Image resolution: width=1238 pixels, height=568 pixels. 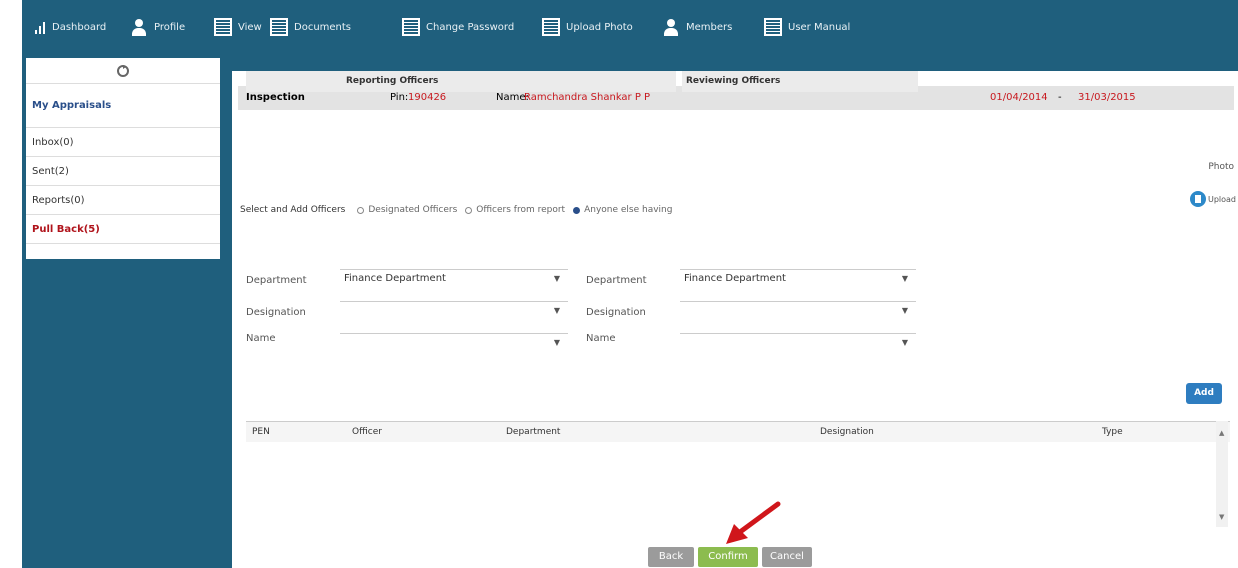 What do you see at coordinates (123, 171) in the screenshot?
I see `sidebar-item-sent: Sent(2)` at bounding box center [123, 171].